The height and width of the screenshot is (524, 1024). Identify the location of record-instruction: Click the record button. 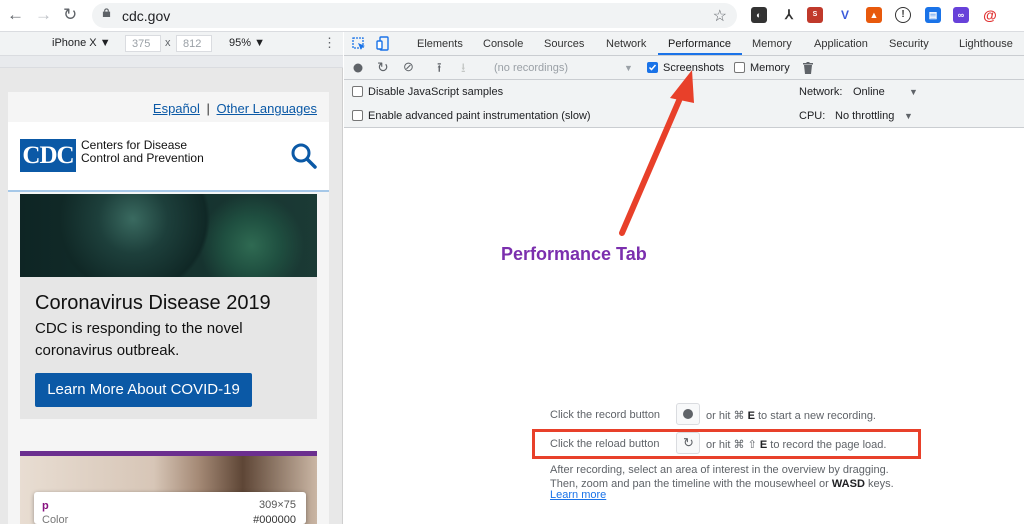
(605, 415).